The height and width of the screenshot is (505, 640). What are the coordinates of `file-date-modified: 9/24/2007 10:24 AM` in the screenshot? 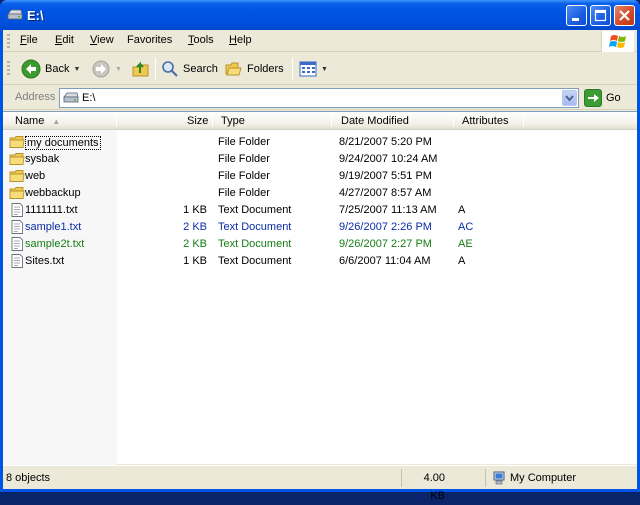 It's located at (388, 159).